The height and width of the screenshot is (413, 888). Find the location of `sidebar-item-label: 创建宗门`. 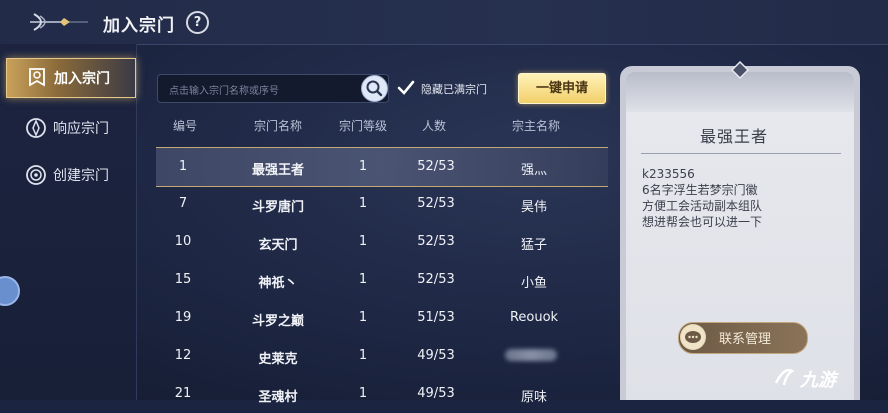

sidebar-item-label: 创建宗门 is located at coordinates (81, 176).